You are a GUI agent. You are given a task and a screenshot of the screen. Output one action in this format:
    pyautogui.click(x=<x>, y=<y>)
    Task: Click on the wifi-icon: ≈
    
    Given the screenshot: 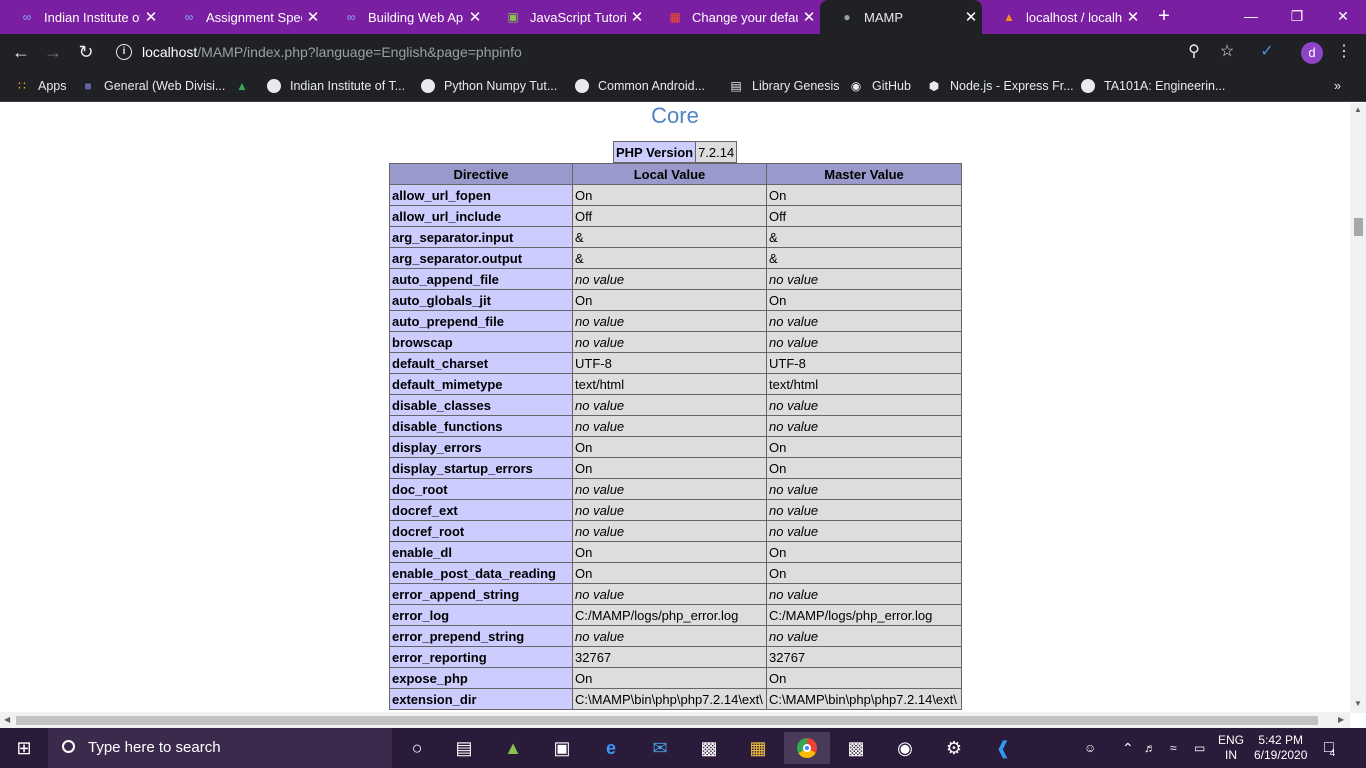 What is the action you would take?
    pyautogui.click(x=1173, y=748)
    